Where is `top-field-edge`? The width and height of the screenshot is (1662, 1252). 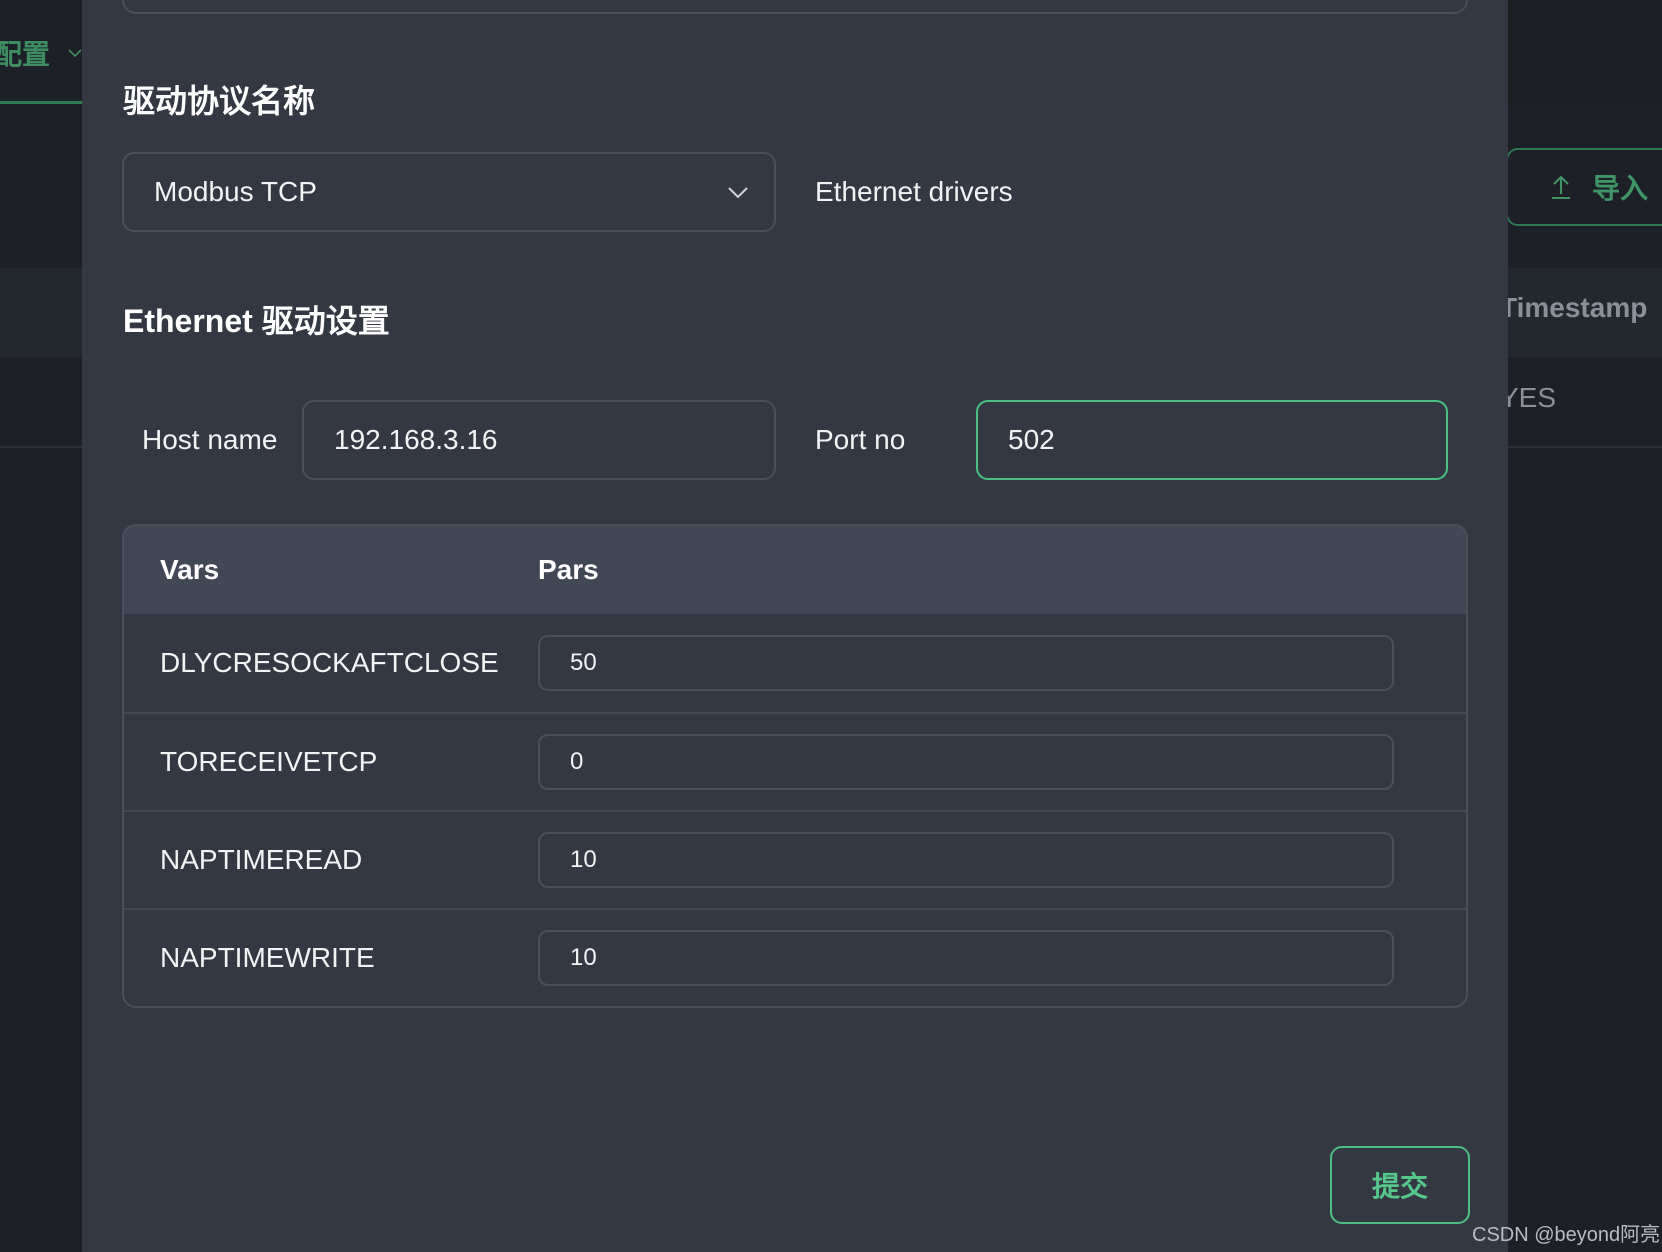 top-field-edge is located at coordinates (795, 7).